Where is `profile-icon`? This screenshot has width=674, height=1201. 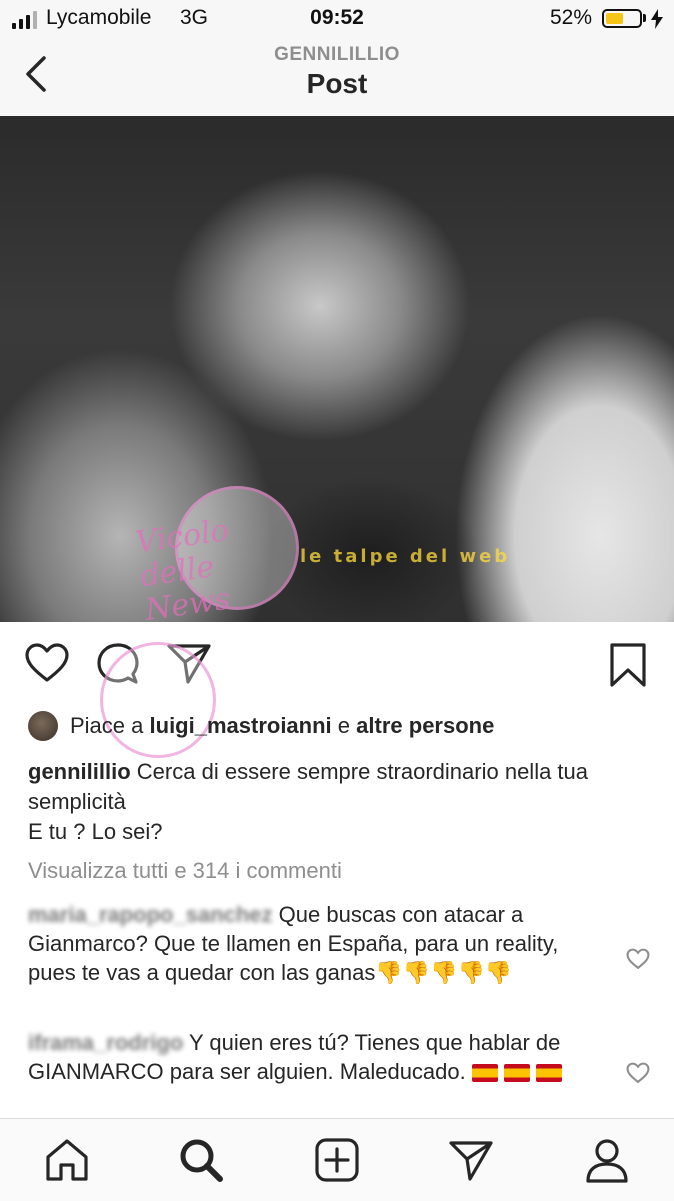
profile-icon is located at coordinates (607, 1160).